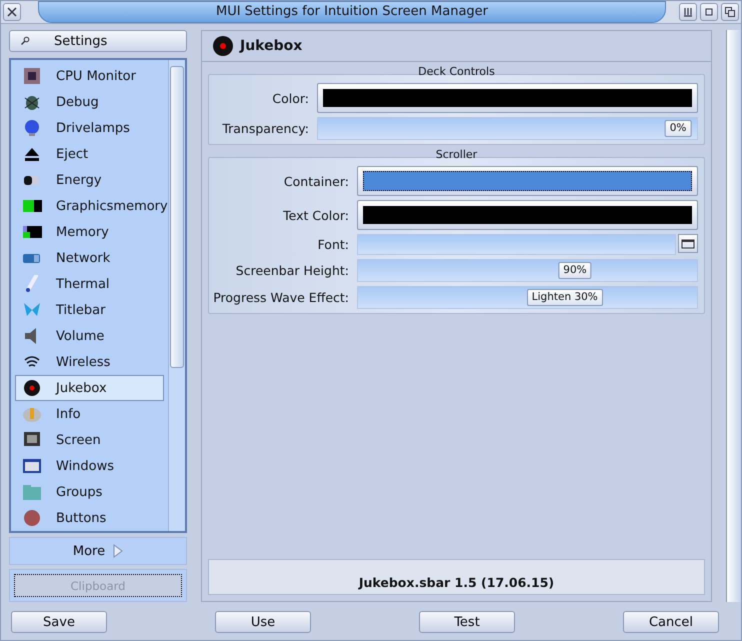 Image resolution: width=742 pixels, height=641 pixels. I want to click on field-label: Color:, so click(290, 98).